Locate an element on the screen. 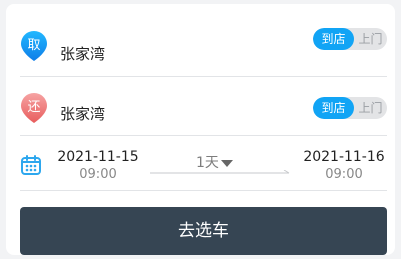 This screenshot has height=259, width=401. pickup-door-option: 上门 is located at coordinates (370, 39).